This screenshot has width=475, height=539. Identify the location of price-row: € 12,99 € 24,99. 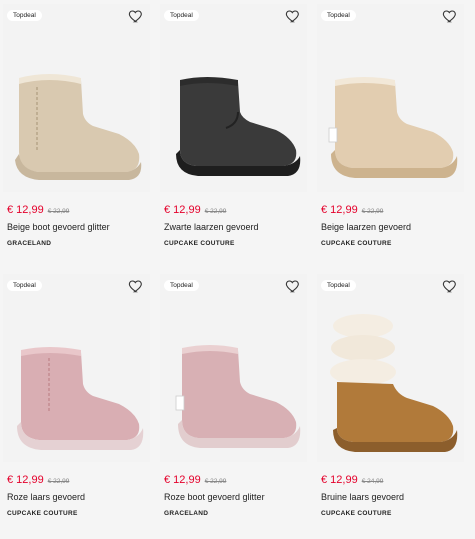
(352, 480).